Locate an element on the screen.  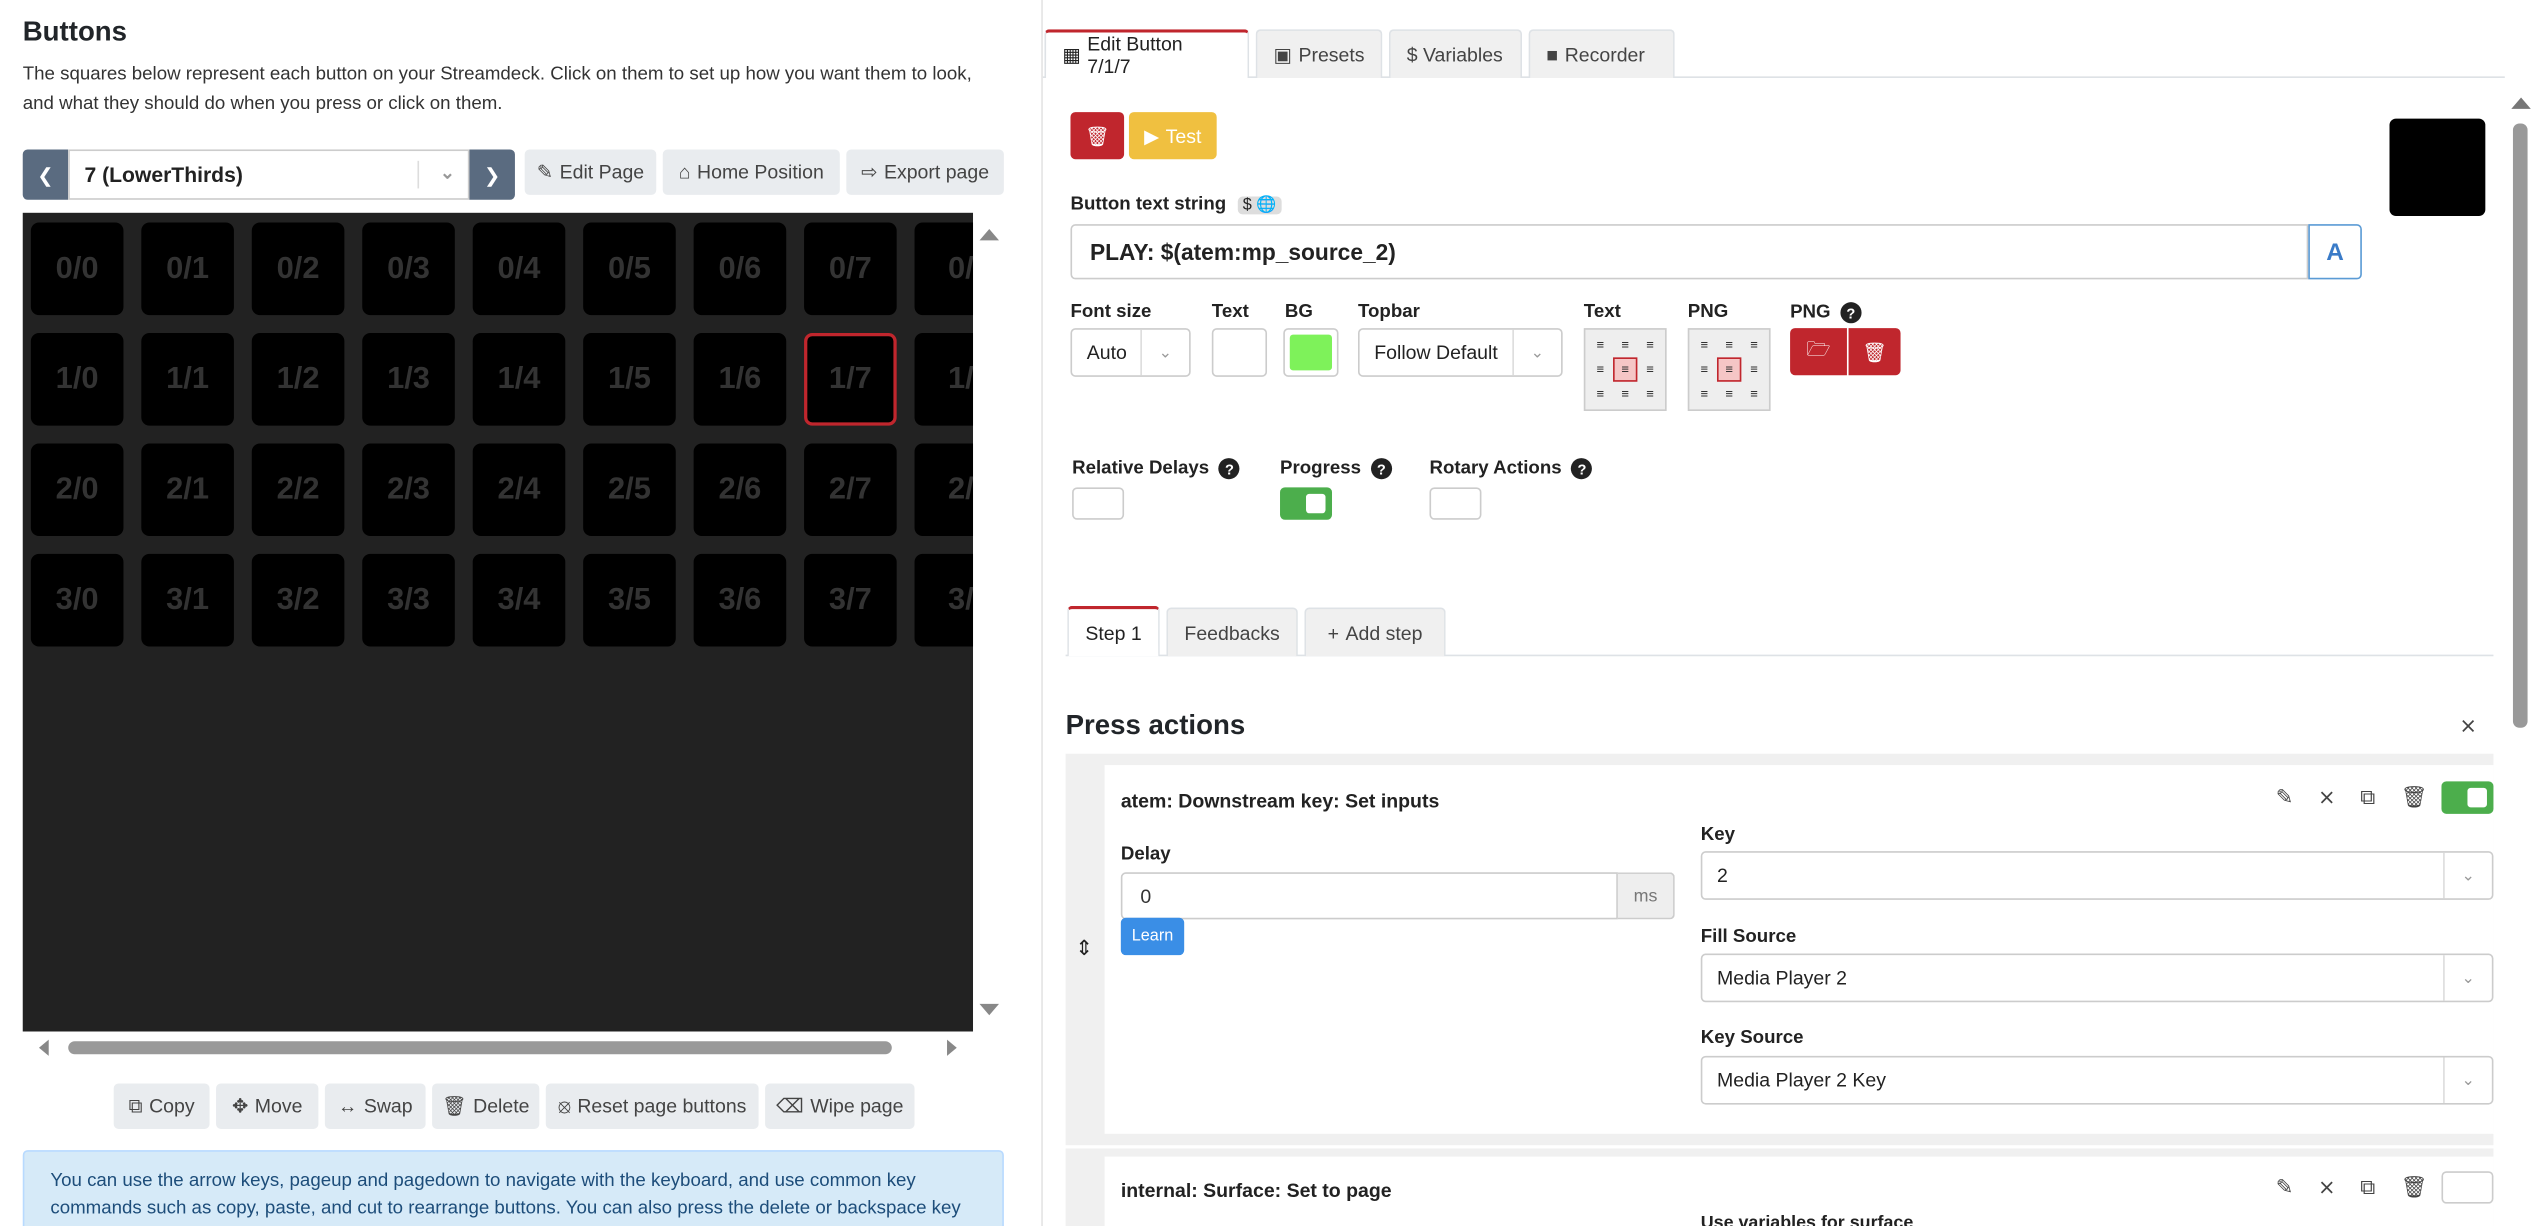
progress-toggle is located at coordinates (1306, 503).